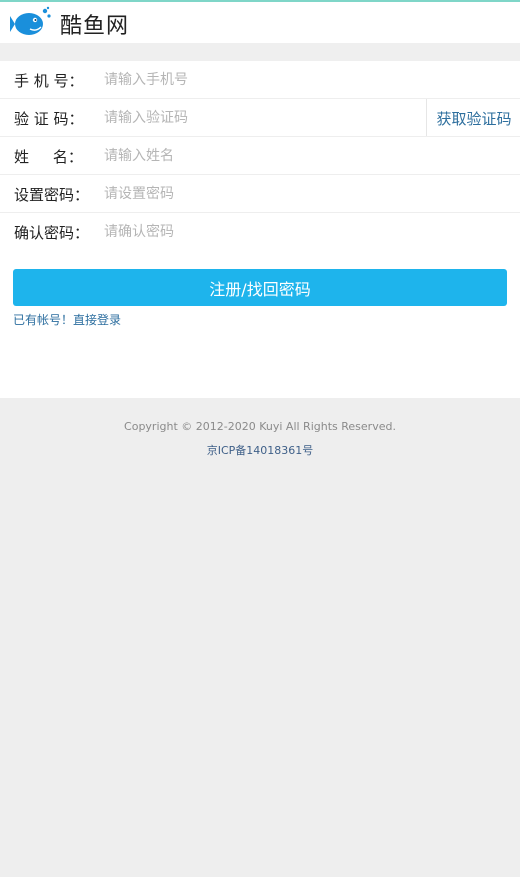 This screenshot has width=520, height=877. What do you see at coordinates (95, 26) in the screenshot?
I see `site-name: 酷鱼网` at bounding box center [95, 26].